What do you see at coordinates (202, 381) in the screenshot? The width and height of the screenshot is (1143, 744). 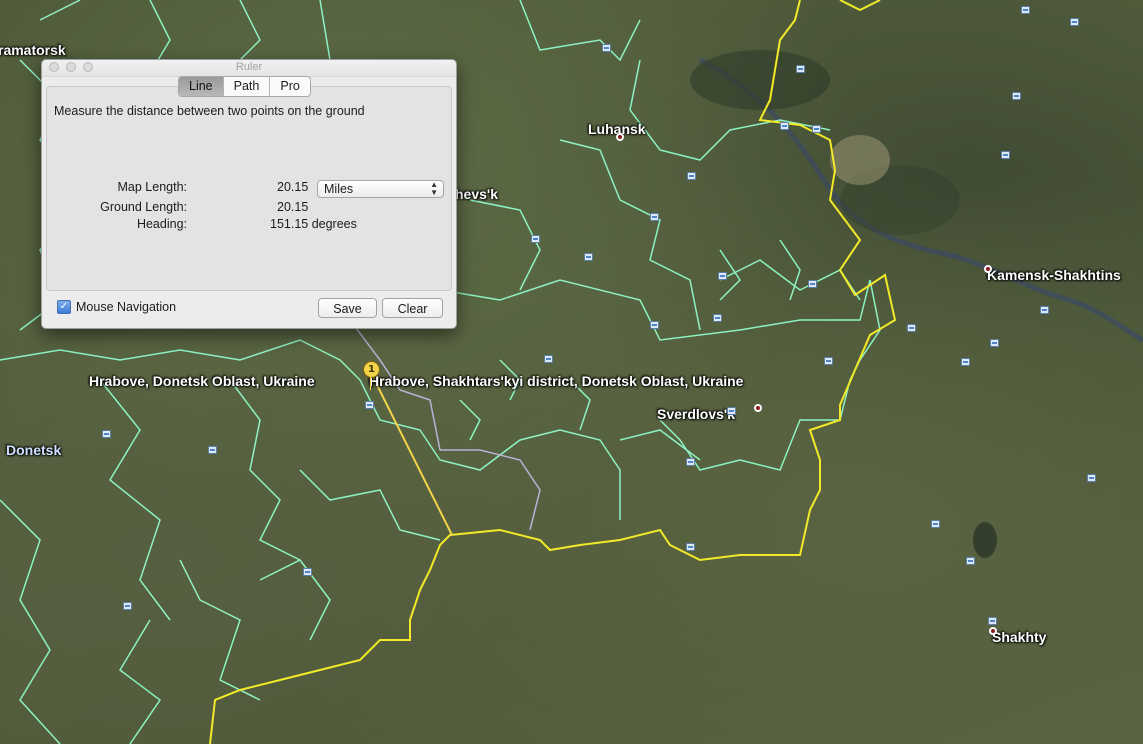 I see `place-label-hrabove-donetsk: Hrabove, Donetsk Oblast, Ukraine` at bounding box center [202, 381].